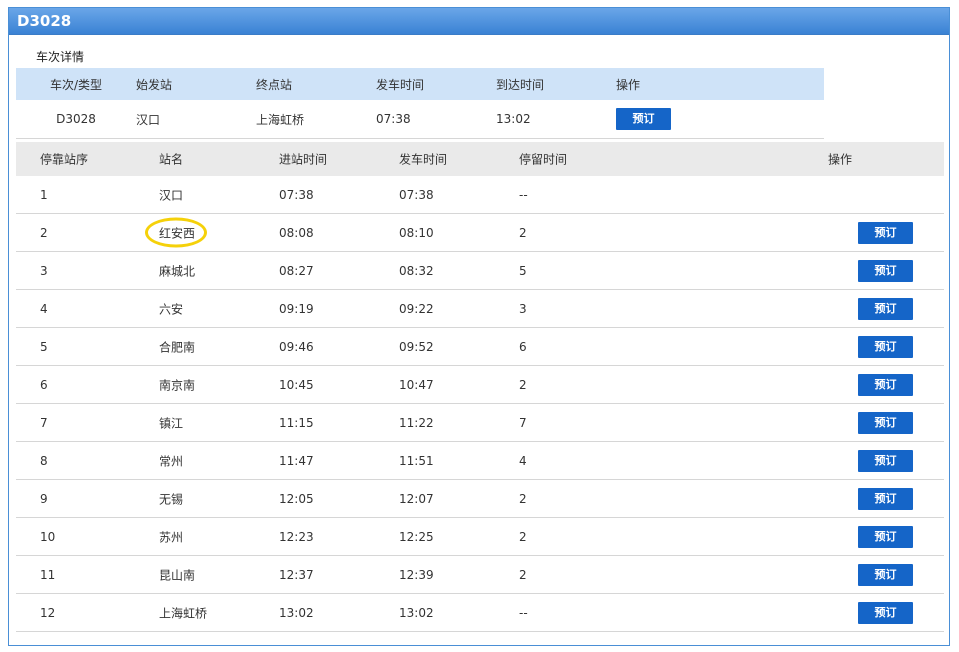 Image resolution: width=959 pixels, height=652 pixels. I want to click on table-row: 1 汉口 07:38 07:38 --, so click(480, 195).